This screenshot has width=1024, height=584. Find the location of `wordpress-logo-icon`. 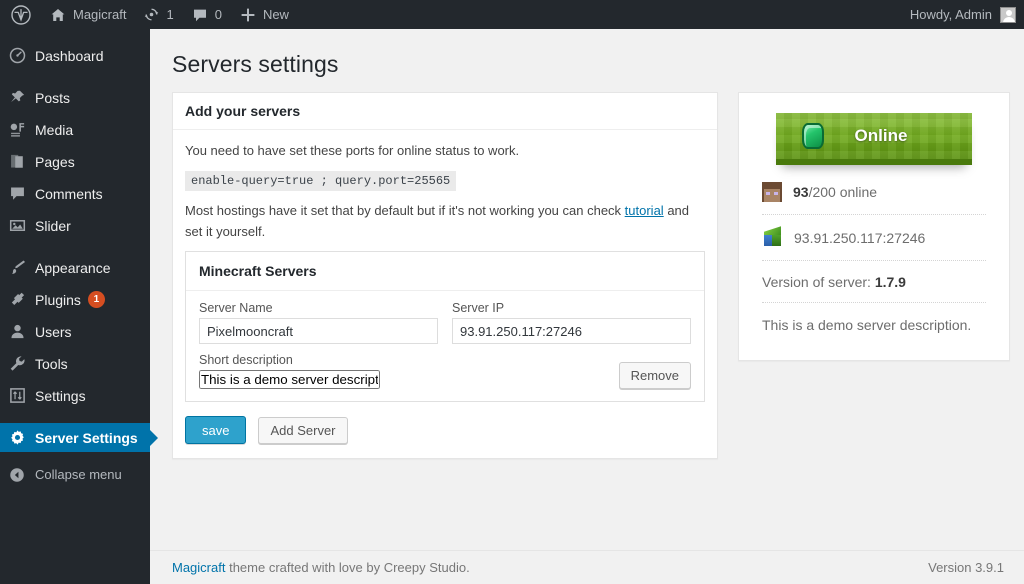

wordpress-logo-icon is located at coordinates (21, 14).